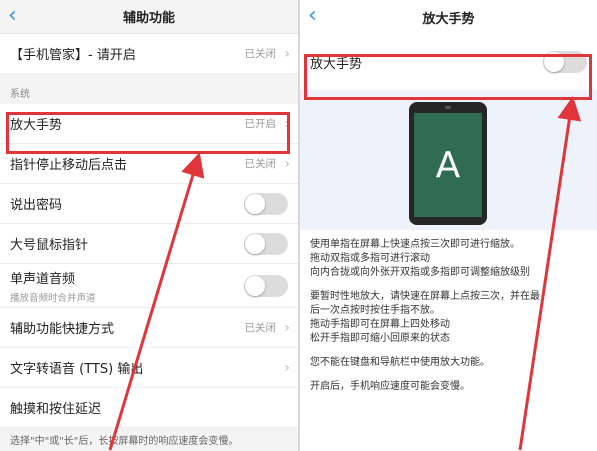 The height and width of the screenshot is (451, 597). I want to click on settings-item-accessibility-shortcut: 辅助功能快捷方式 已关闭 ›, so click(149, 328).